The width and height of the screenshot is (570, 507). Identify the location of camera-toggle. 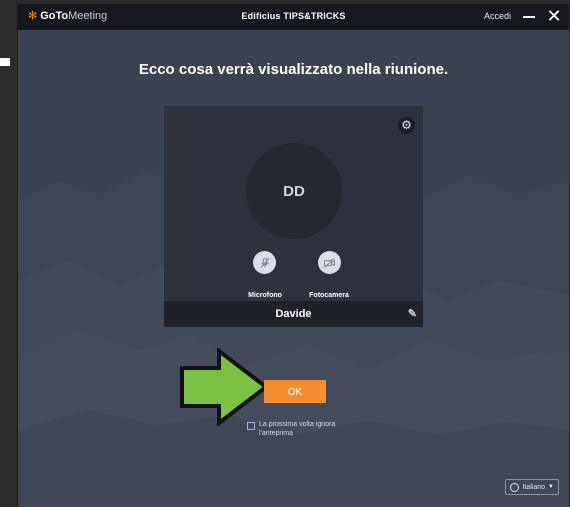
(329, 262).